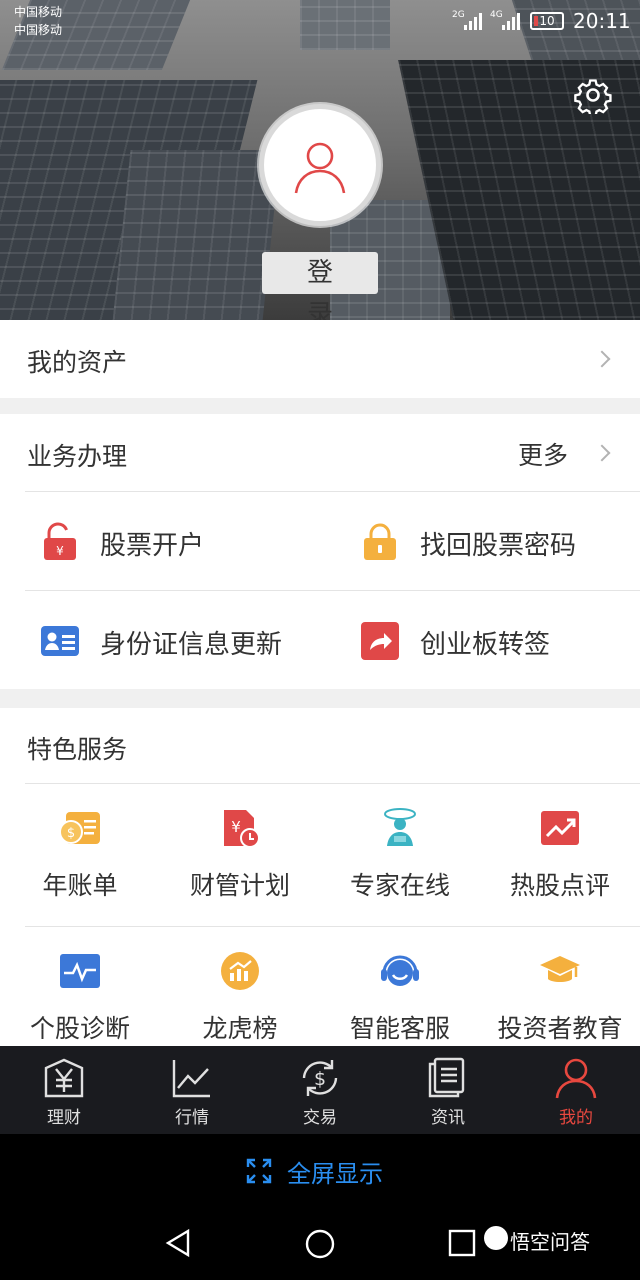 The image size is (640, 1280). What do you see at coordinates (192, 1118) in the screenshot?
I see `tab-label: 行情` at bounding box center [192, 1118].